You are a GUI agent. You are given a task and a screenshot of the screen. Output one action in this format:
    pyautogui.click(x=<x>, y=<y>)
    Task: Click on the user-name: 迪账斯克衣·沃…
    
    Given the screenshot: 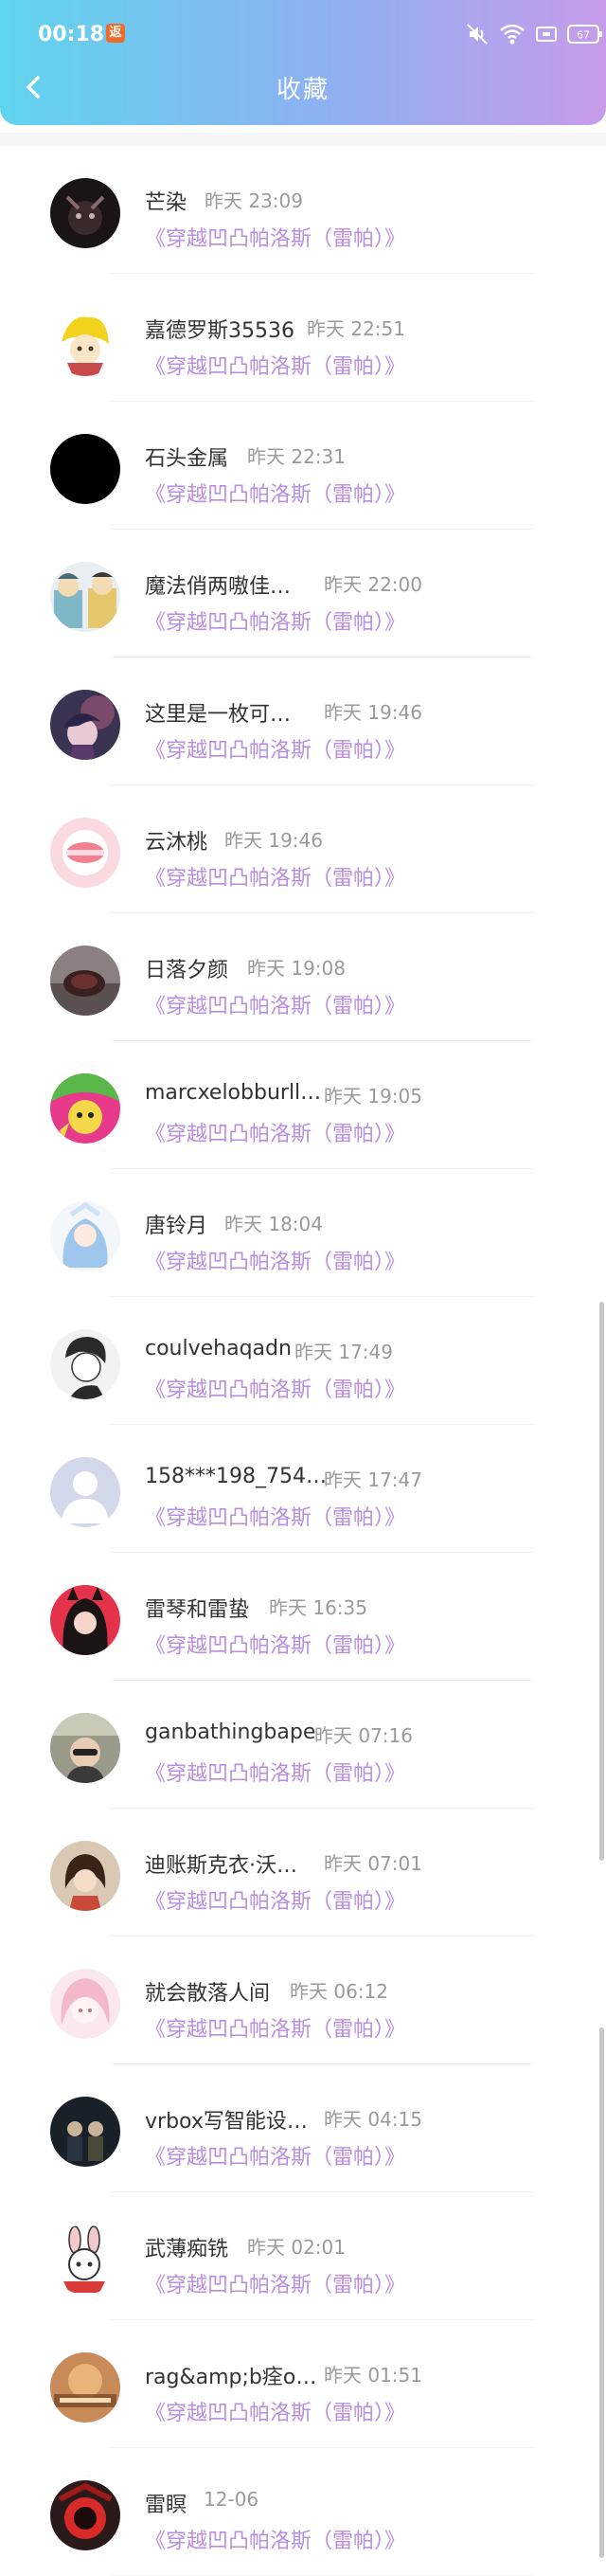 What is the action you would take?
    pyautogui.click(x=221, y=1866)
    